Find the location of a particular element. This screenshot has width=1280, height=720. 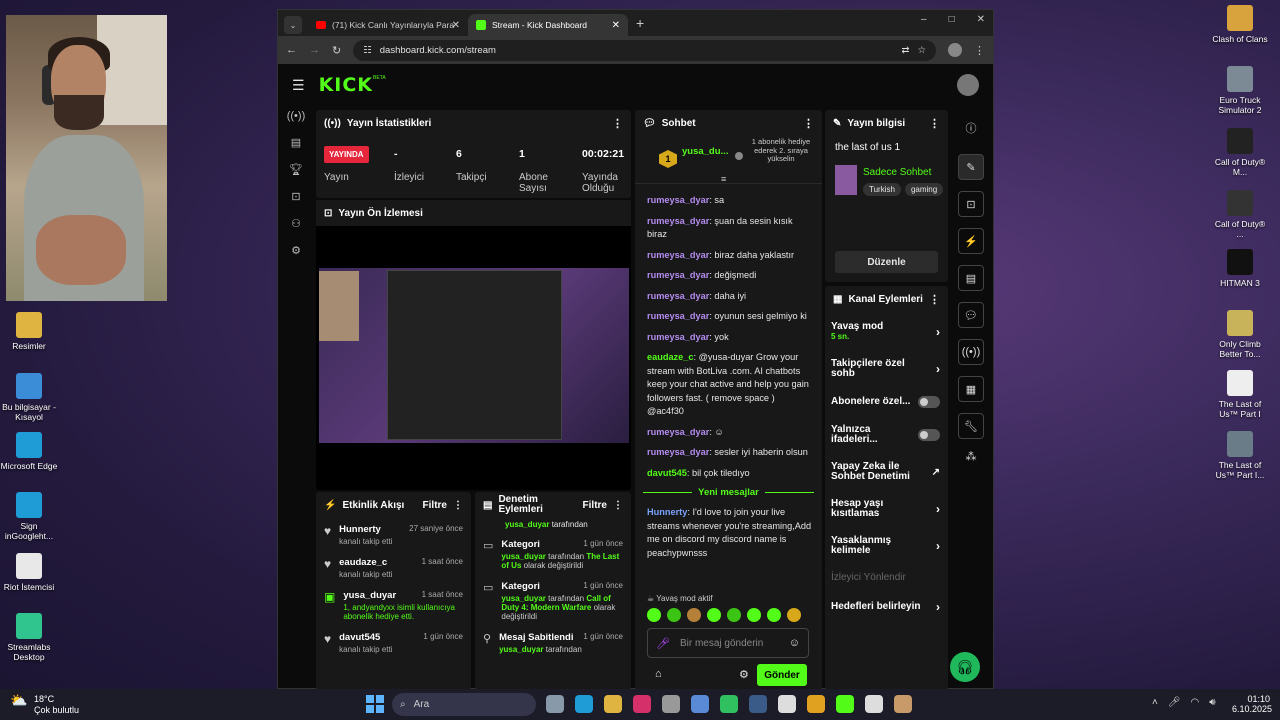

emoji-icon: ☺ is located at coordinates (794, 643).